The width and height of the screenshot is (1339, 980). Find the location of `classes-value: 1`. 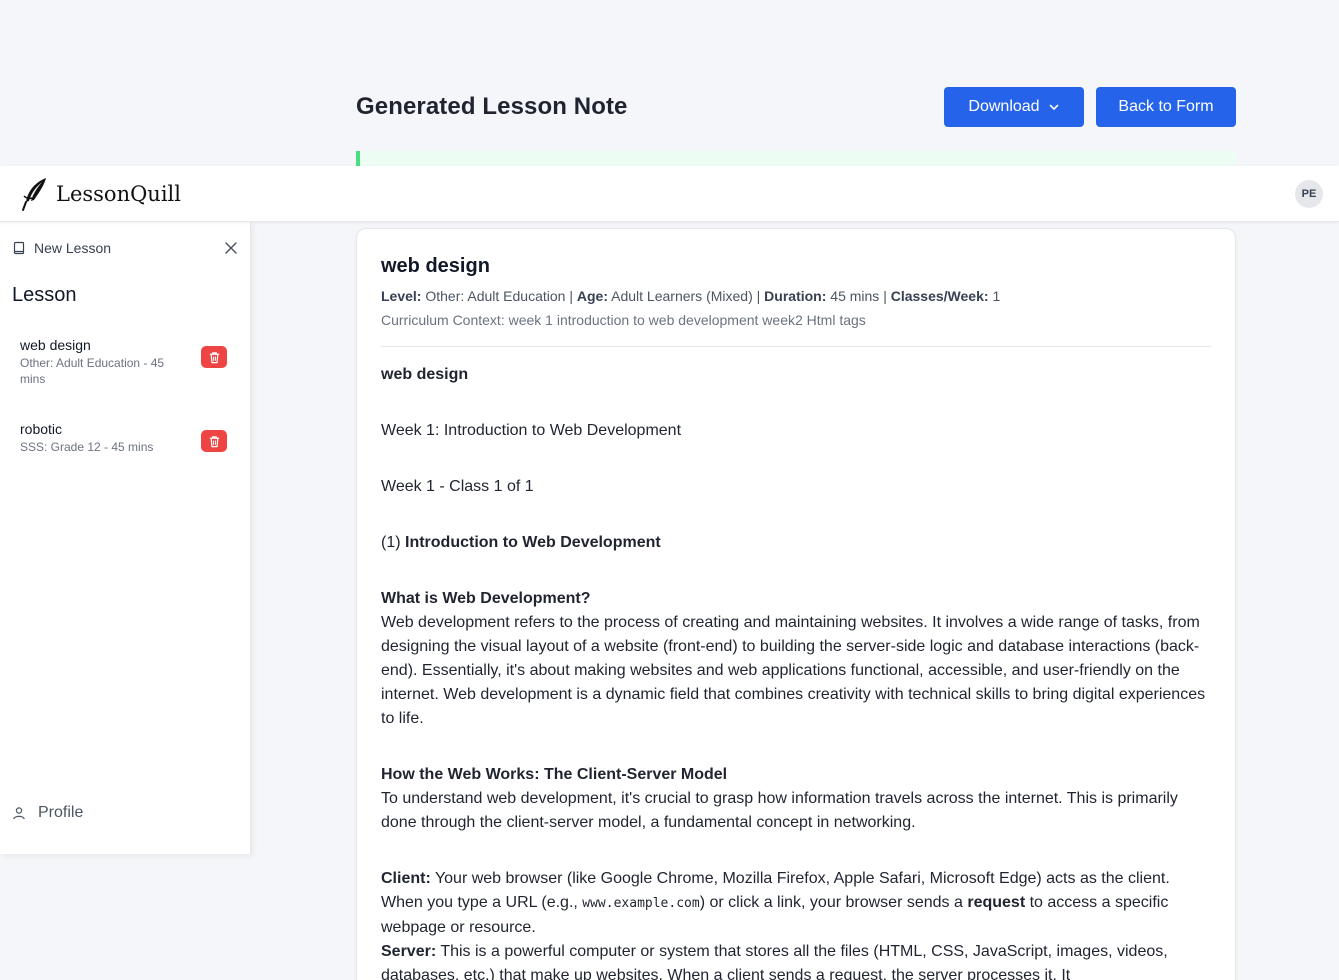

classes-value: 1 is located at coordinates (996, 296).